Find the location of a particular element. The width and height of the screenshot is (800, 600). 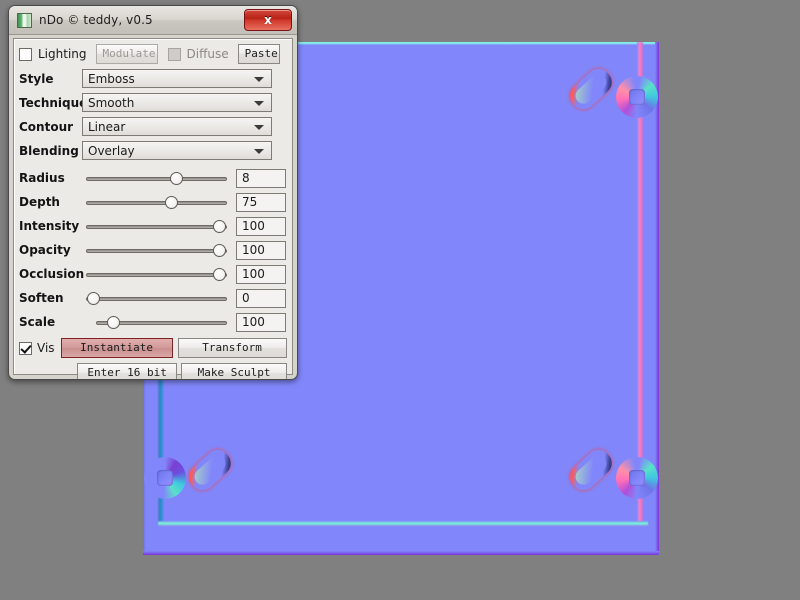

soften-input: 0 is located at coordinates (261, 298).